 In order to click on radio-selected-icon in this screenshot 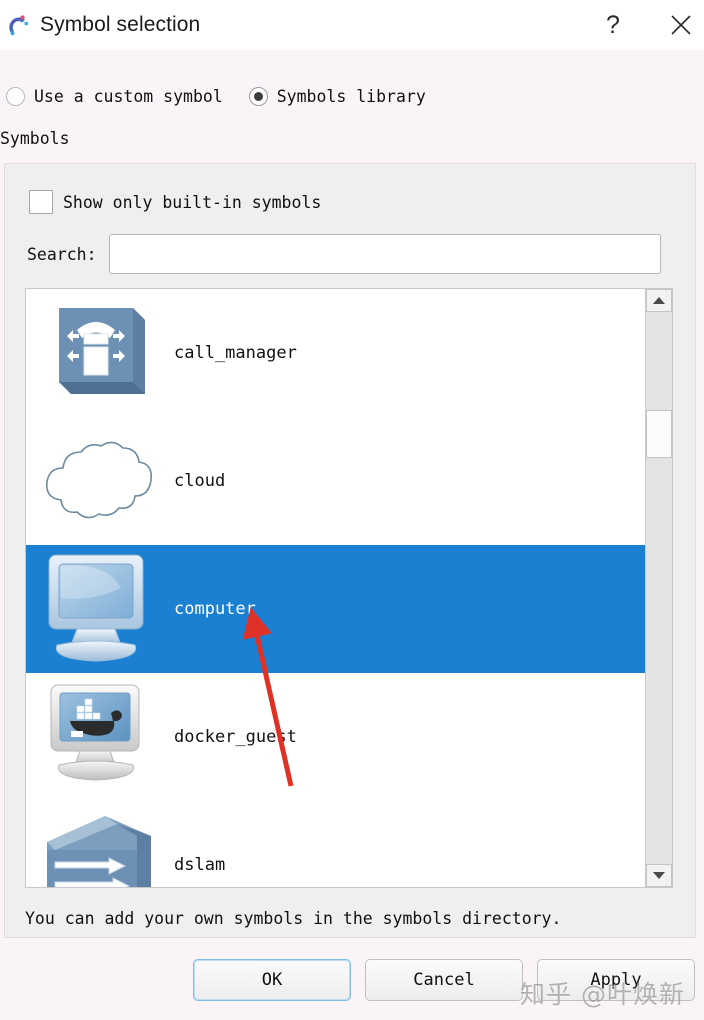, I will do `click(258, 96)`.